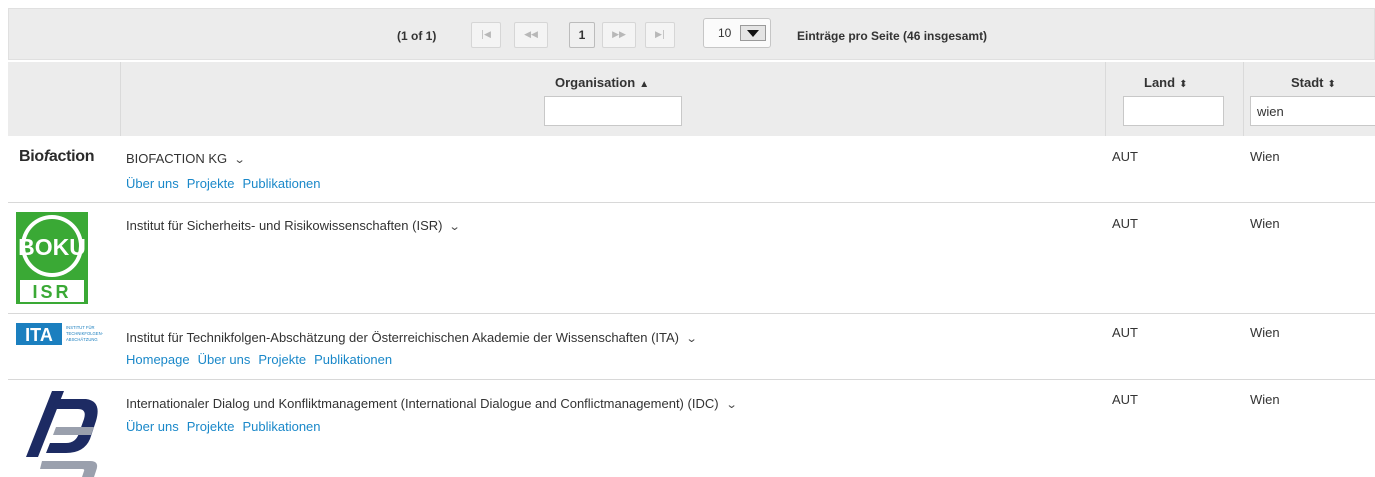 Image resolution: width=1375 pixels, height=477 pixels. Describe the element at coordinates (177, 158) in the screenshot. I see `organisation-name: BIOFACTION KG` at that location.